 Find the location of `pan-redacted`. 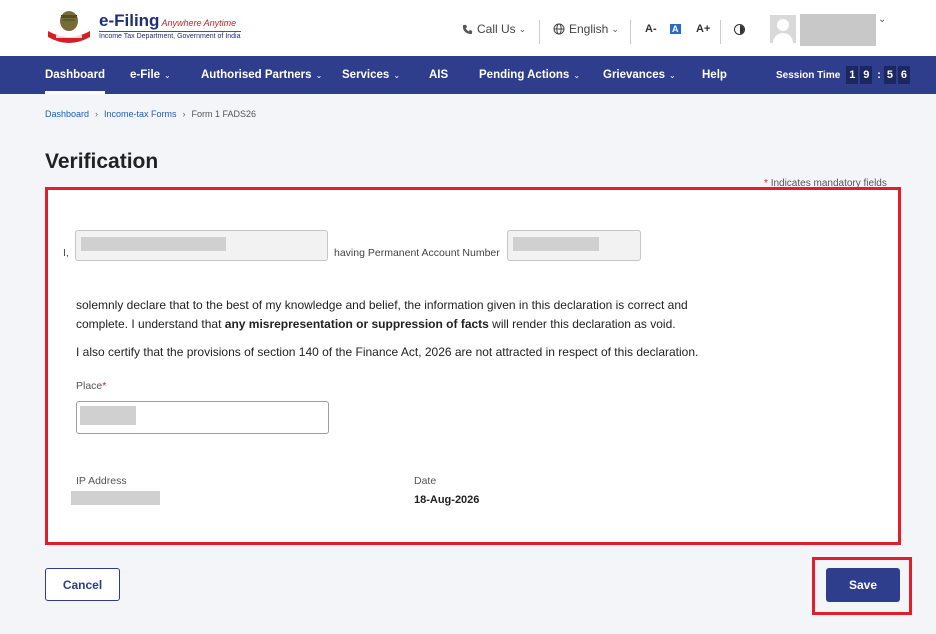

pan-redacted is located at coordinates (556, 244).